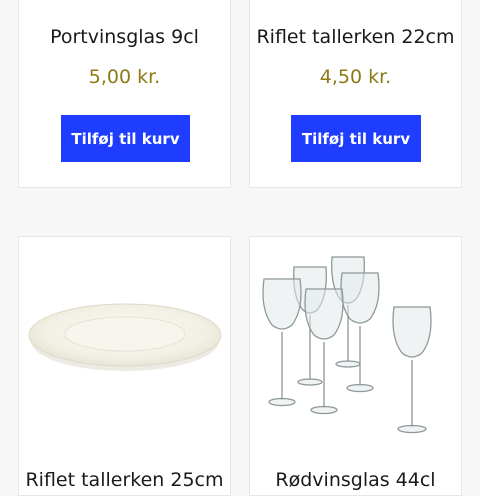 This screenshot has width=480, height=496. Describe the element at coordinates (355, 480) in the screenshot. I see `product-name: Rødvinsglas 44cl` at that location.